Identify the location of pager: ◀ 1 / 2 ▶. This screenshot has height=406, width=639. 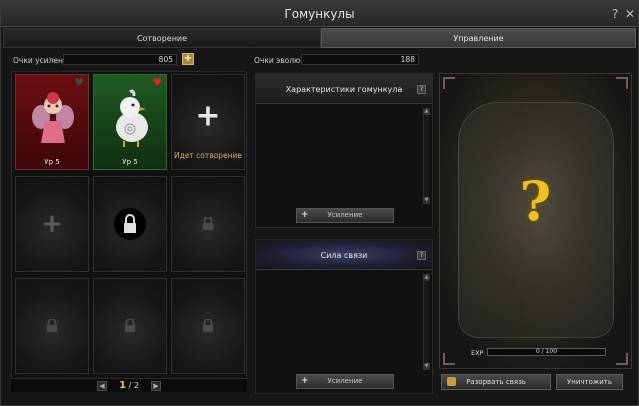
(129, 385).